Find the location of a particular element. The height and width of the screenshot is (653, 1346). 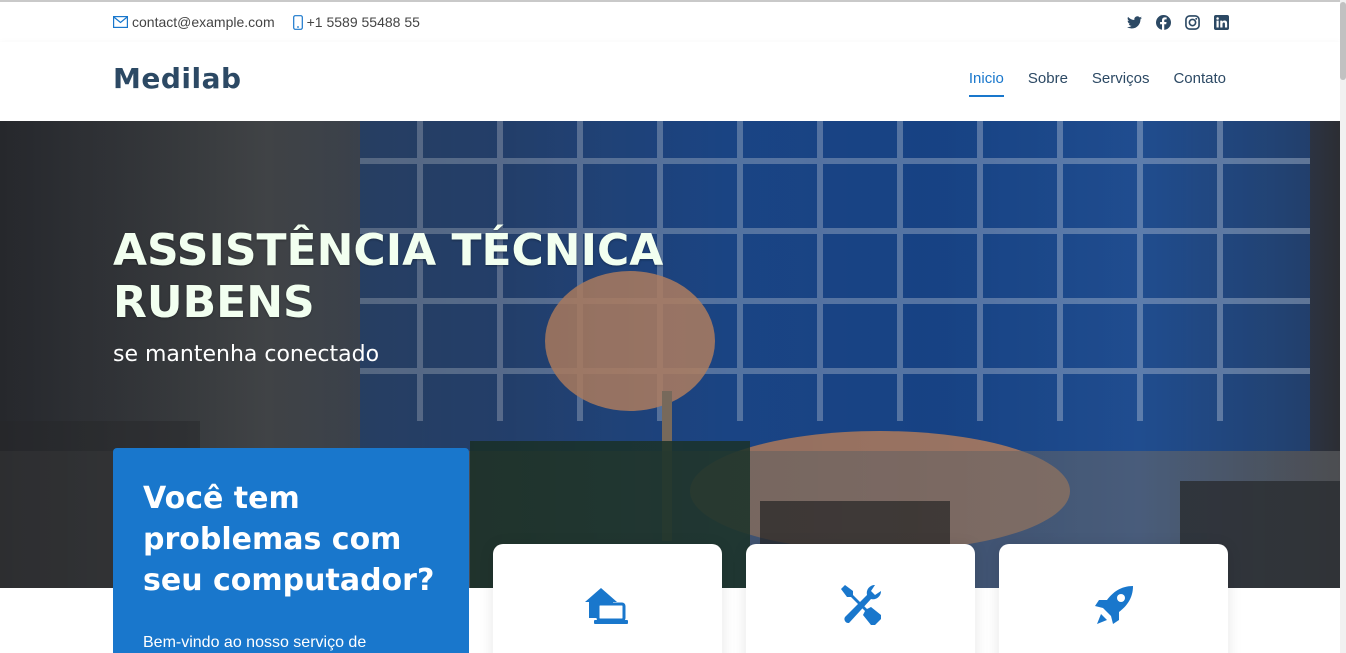

nav-servicos: Serviços is located at coordinates (1121, 83).